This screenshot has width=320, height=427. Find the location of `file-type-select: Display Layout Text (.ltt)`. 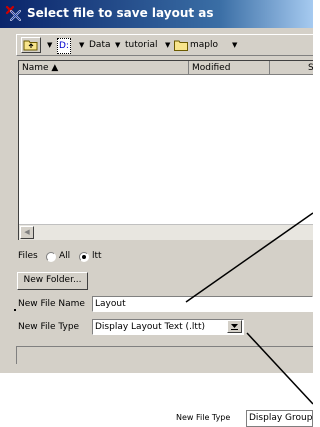

file-type-select: Display Layout Text (.ltt) is located at coordinates (168, 327).